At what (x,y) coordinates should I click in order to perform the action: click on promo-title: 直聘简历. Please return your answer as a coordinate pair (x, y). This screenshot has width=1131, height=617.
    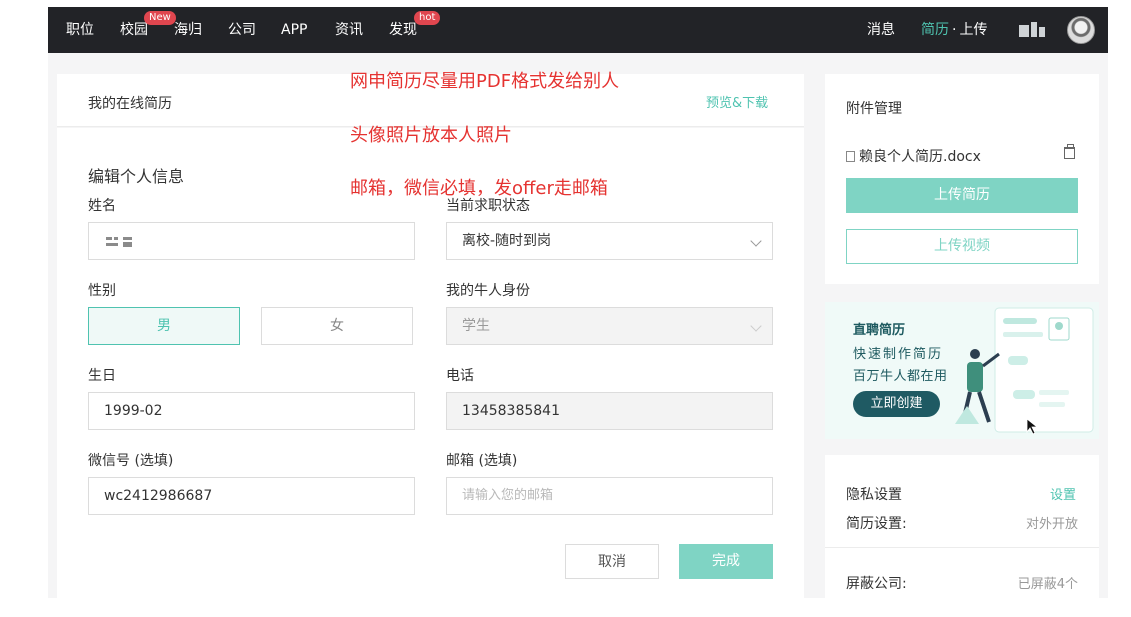
    Looking at the image, I should click on (879, 330).